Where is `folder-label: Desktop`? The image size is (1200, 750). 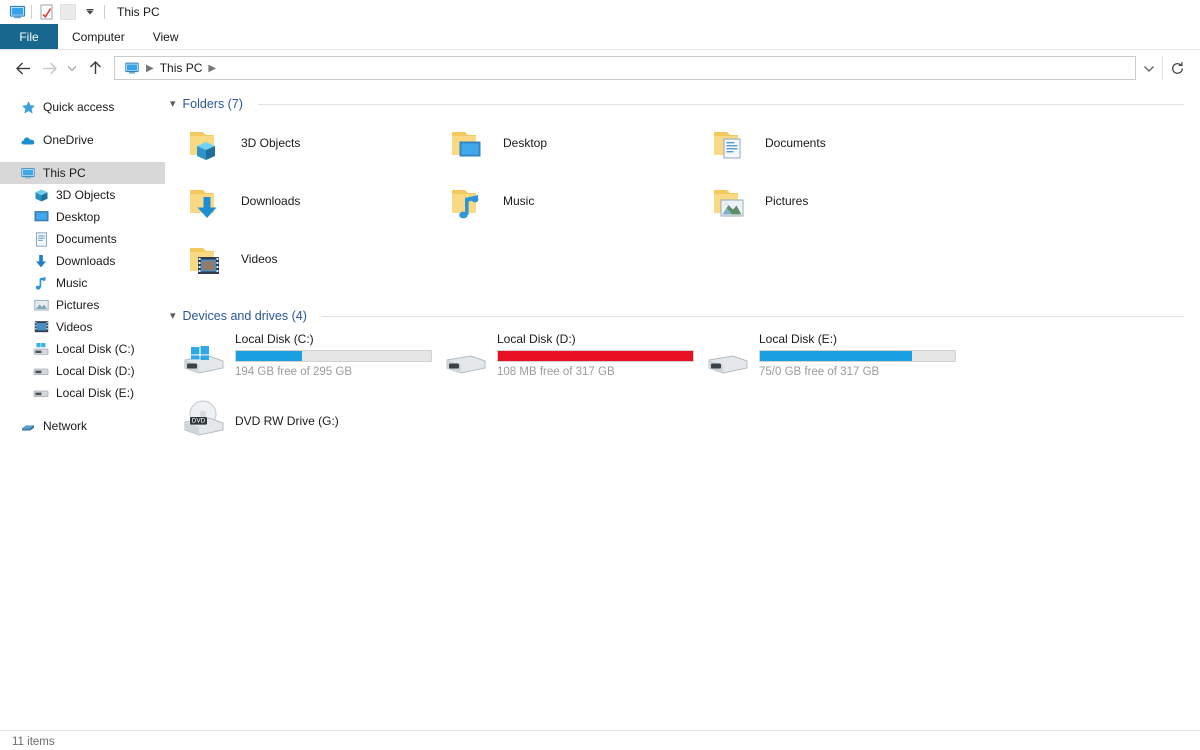 folder-label: Desktop is located at coordinates (525, 143).